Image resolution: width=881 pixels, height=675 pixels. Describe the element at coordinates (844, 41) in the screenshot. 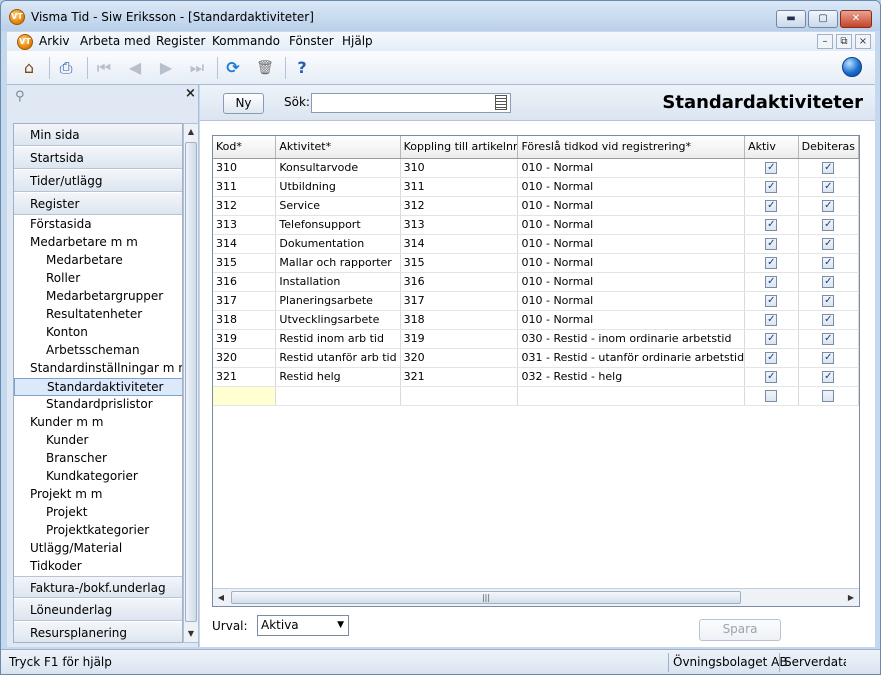

I see `mdi-restore-button: ⧉` at that location.